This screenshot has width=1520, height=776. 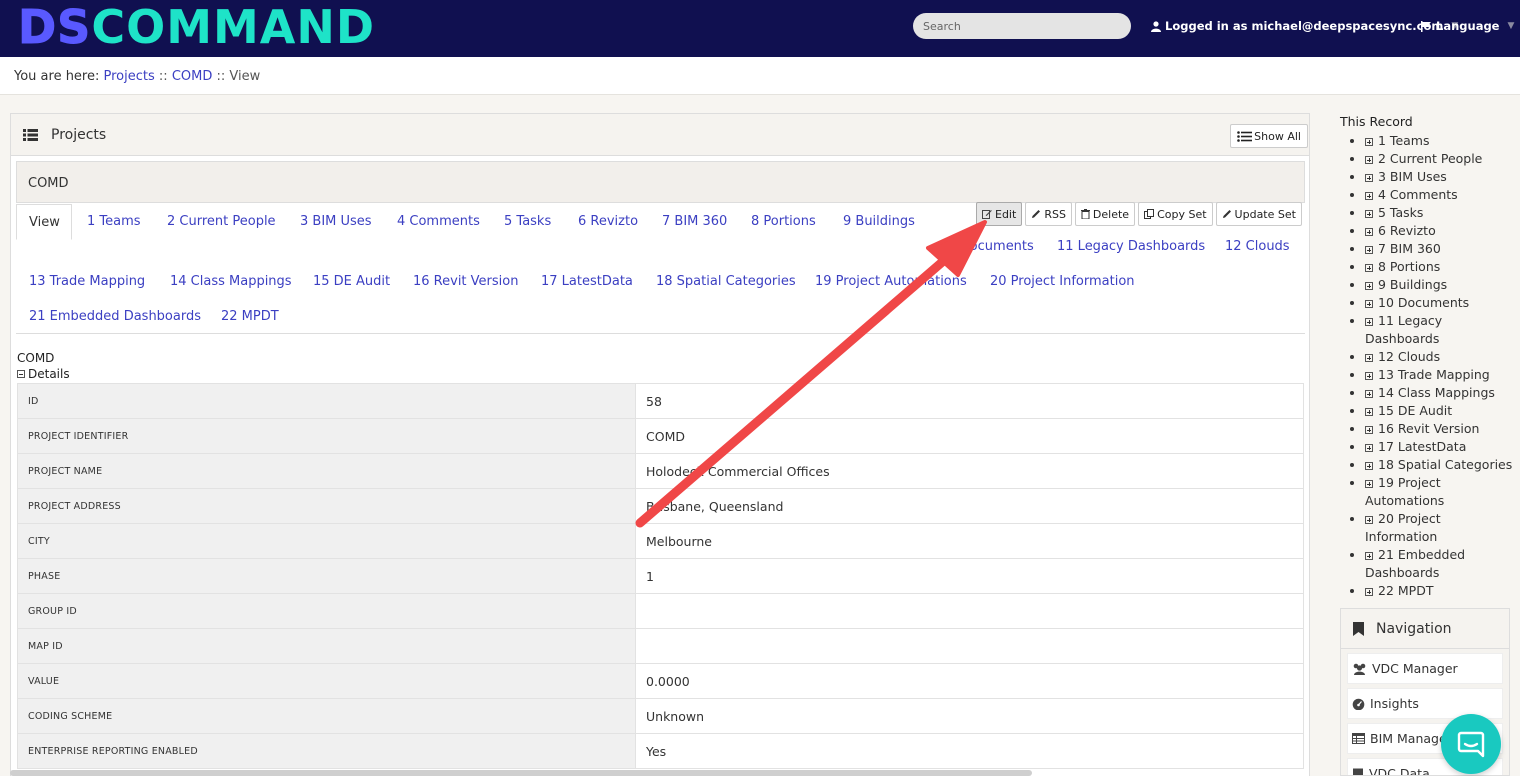 What do you see at coordinates (1409, 356) in the screenshot?
I see `sidebar-item-label: 12 Clouds` at bounding box center [1409, 356].